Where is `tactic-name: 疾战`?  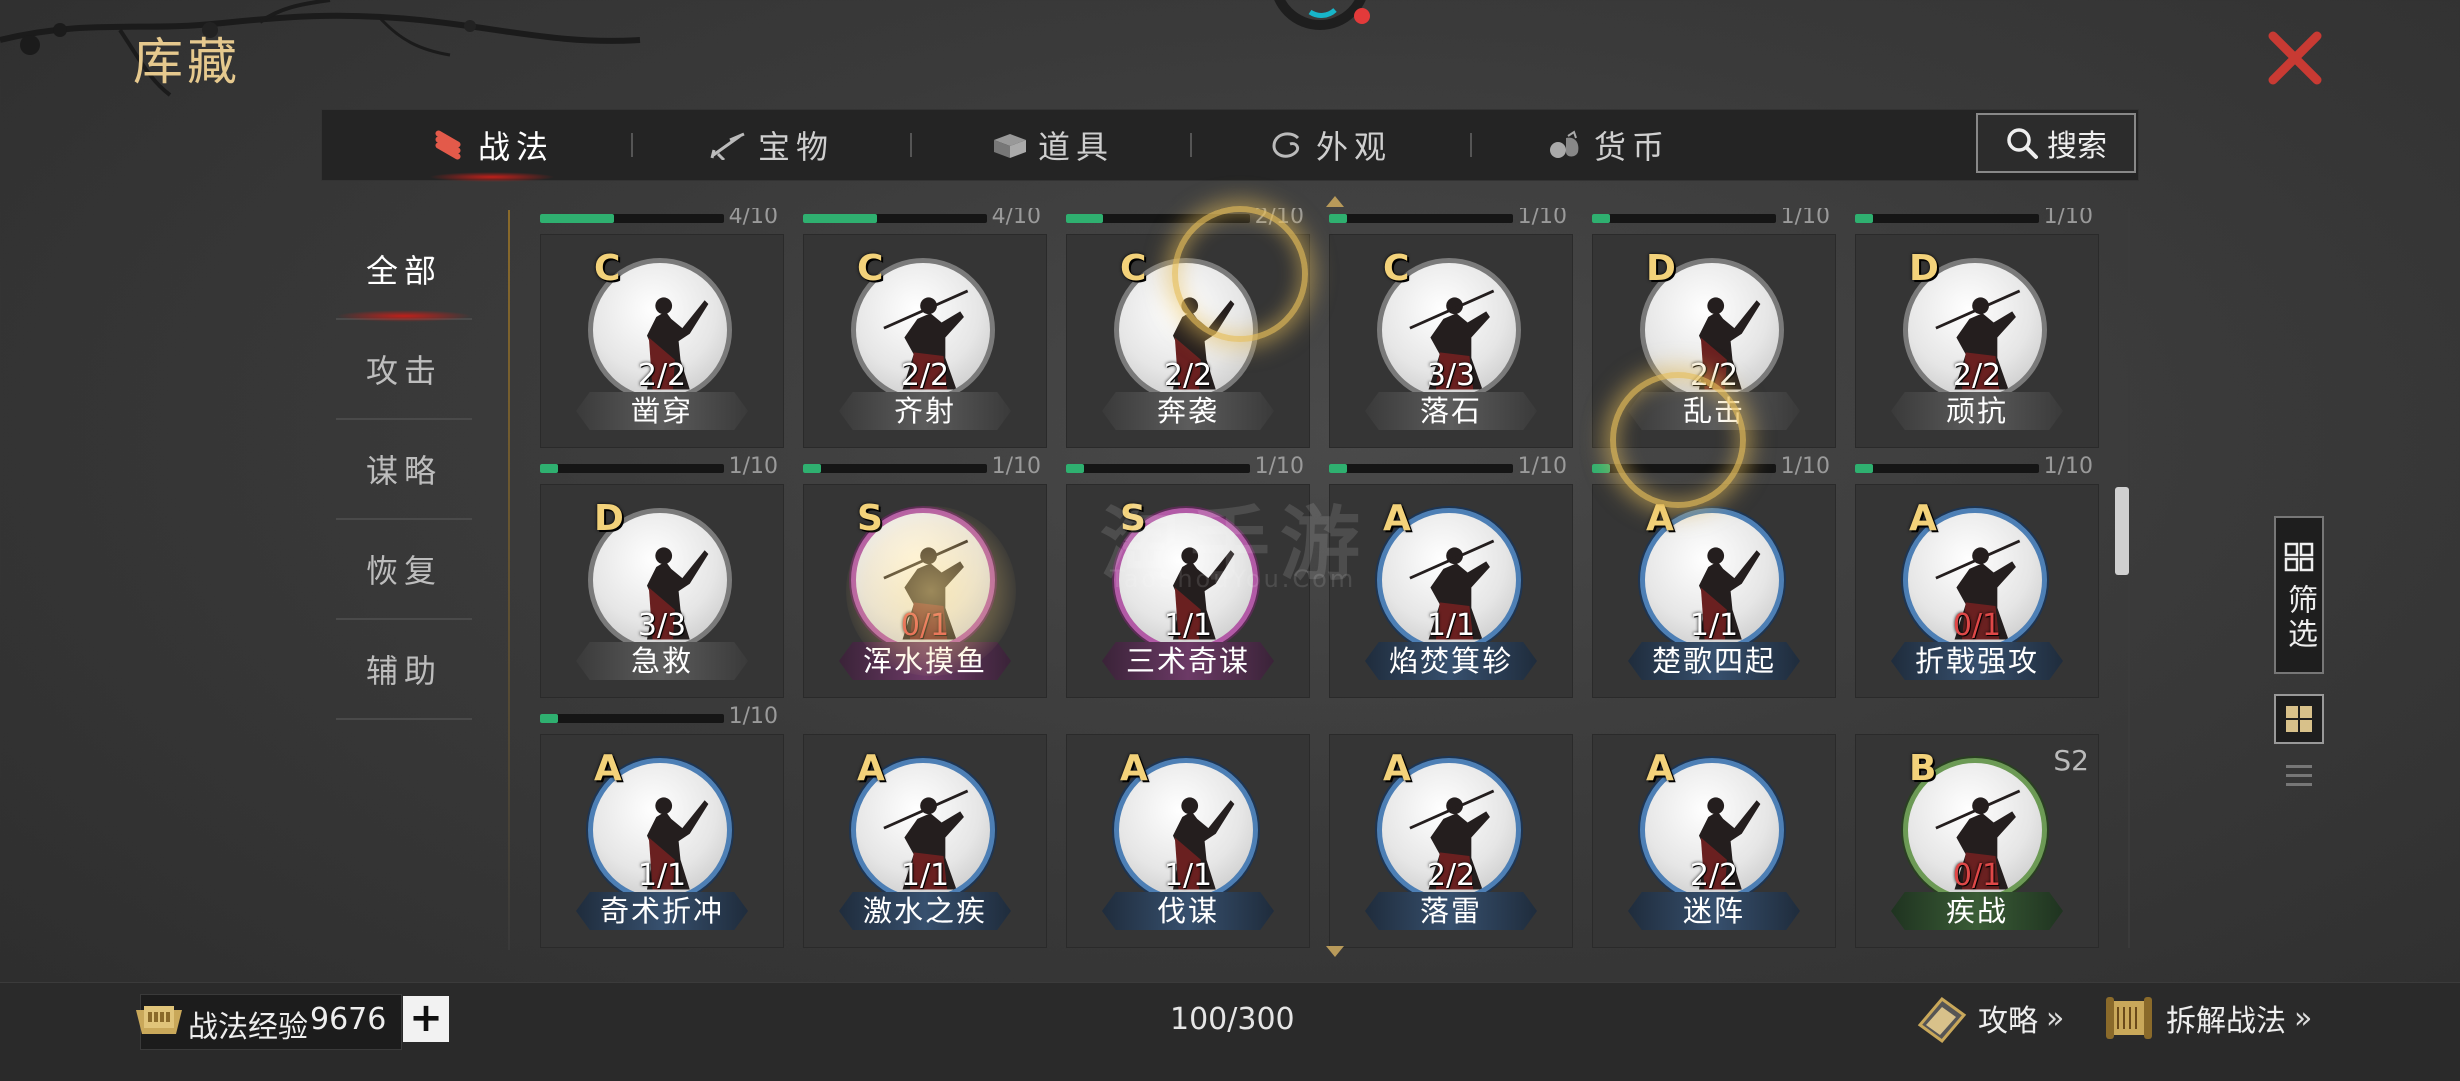 tactic-name: 疾战 is located at coordinates (1977, 911).